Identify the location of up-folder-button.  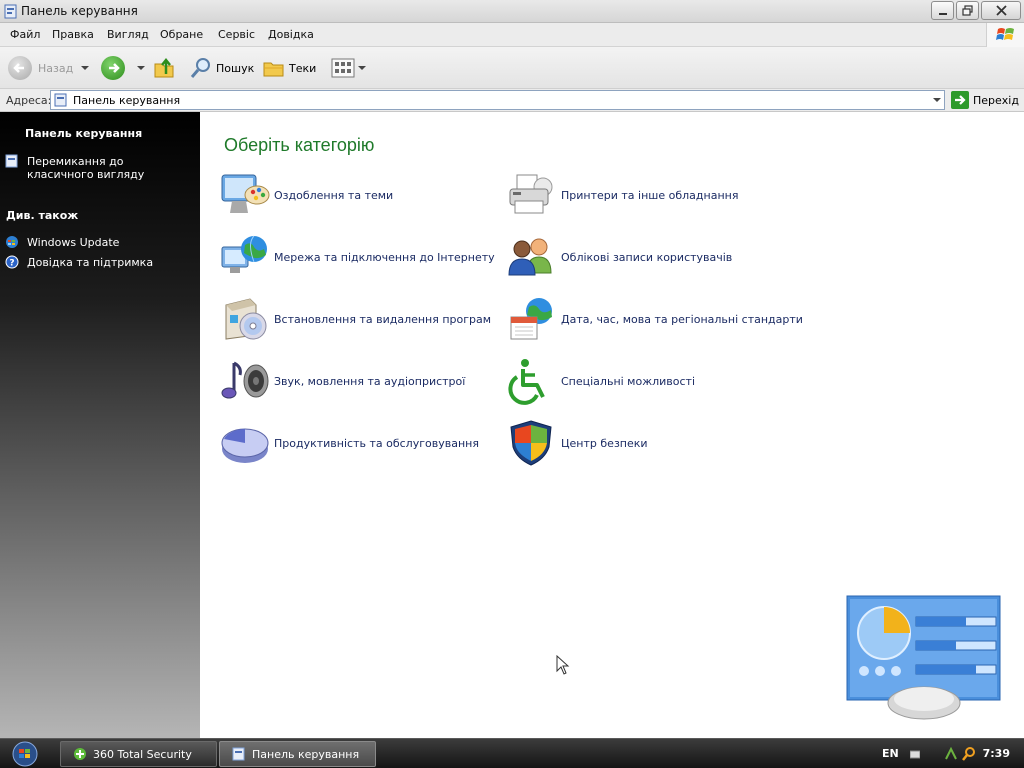
(165, 68).